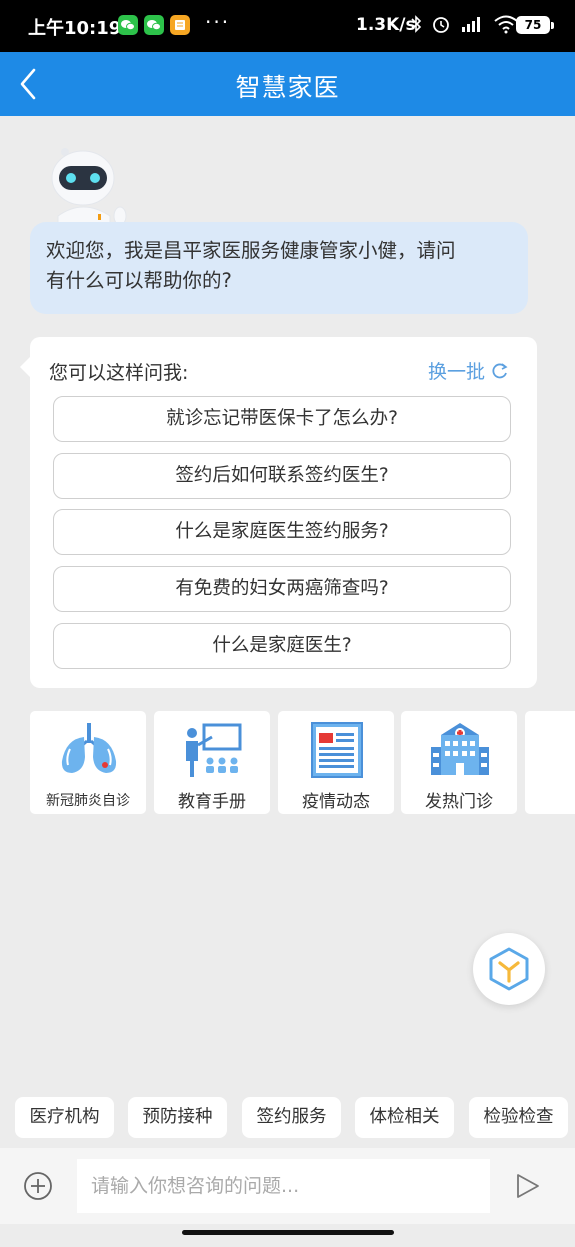 The image size is (575, 1247). I want to click on more-notifications-icon: ···, so click(218, 22).